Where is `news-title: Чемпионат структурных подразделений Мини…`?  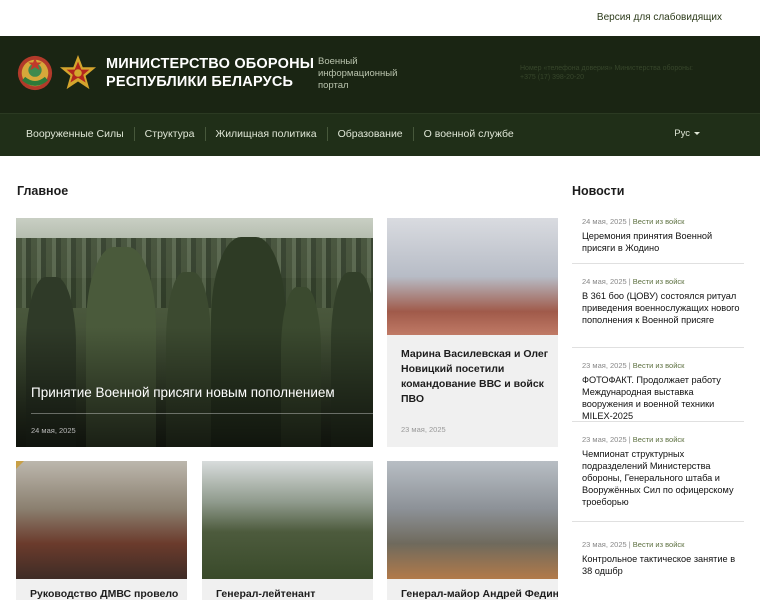
news-title: Чемпионат структурных подразделений Мини… is located at coordinates (662, 478).